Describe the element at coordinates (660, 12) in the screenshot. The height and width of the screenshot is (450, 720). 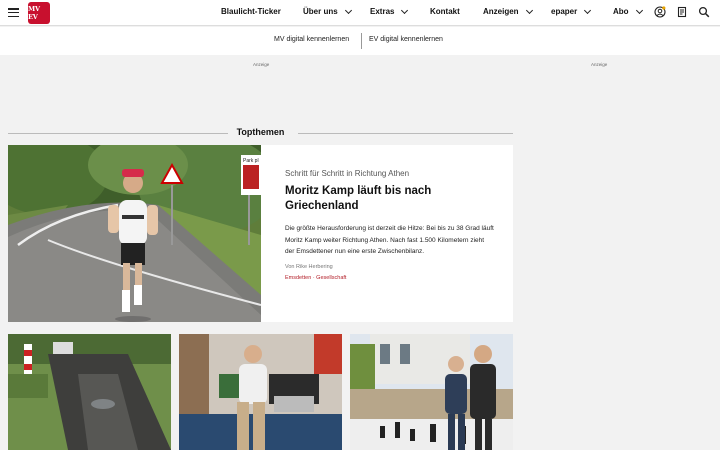
I see `account-icon` at that location.